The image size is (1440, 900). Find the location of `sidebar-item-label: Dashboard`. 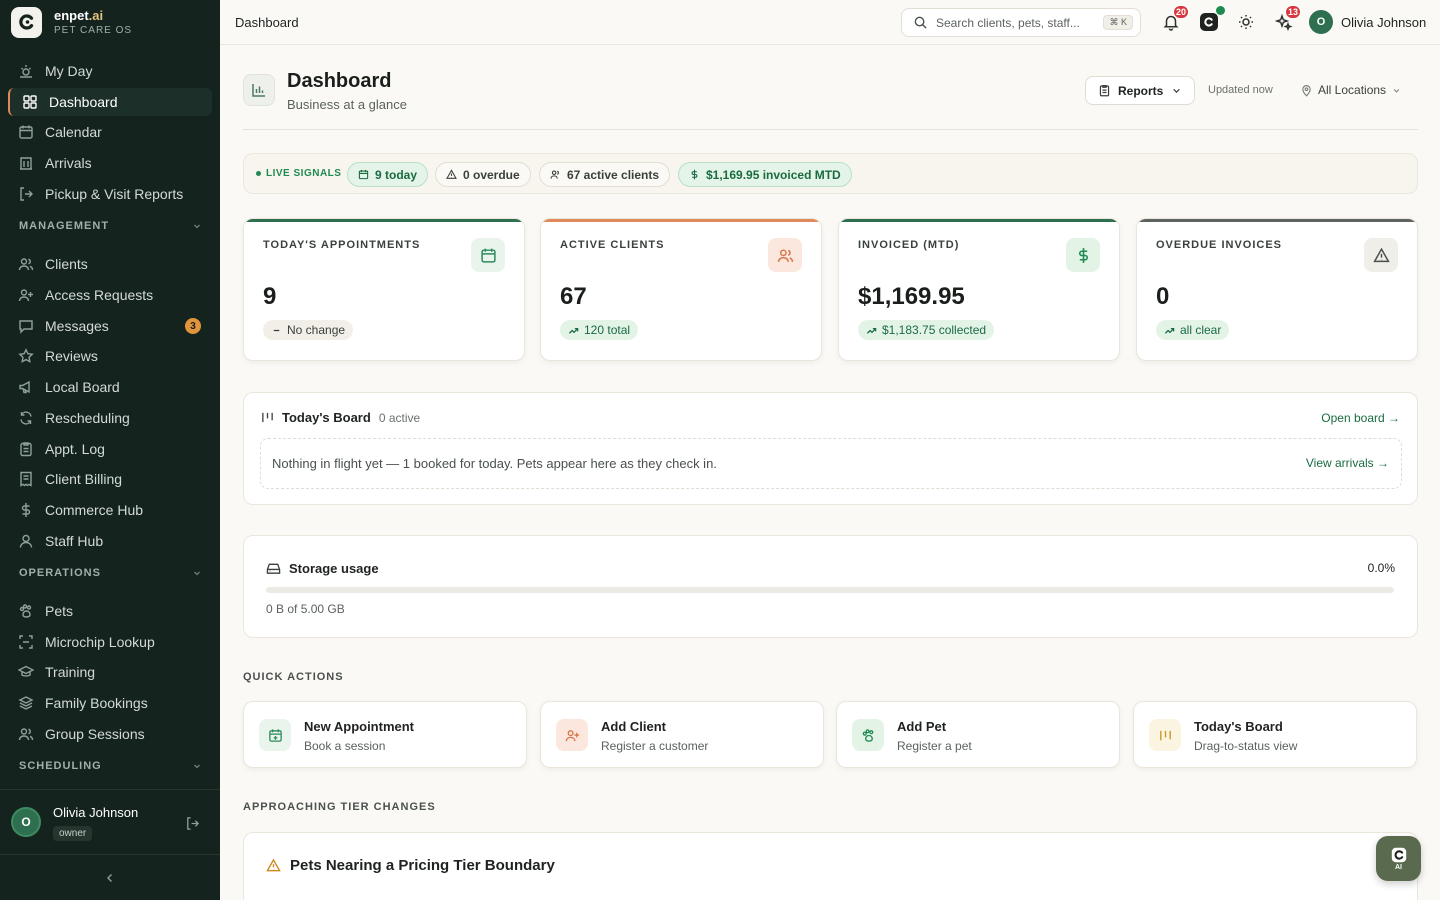

sidebar-item-label: Dashboard is located at coordinates (83, 102).